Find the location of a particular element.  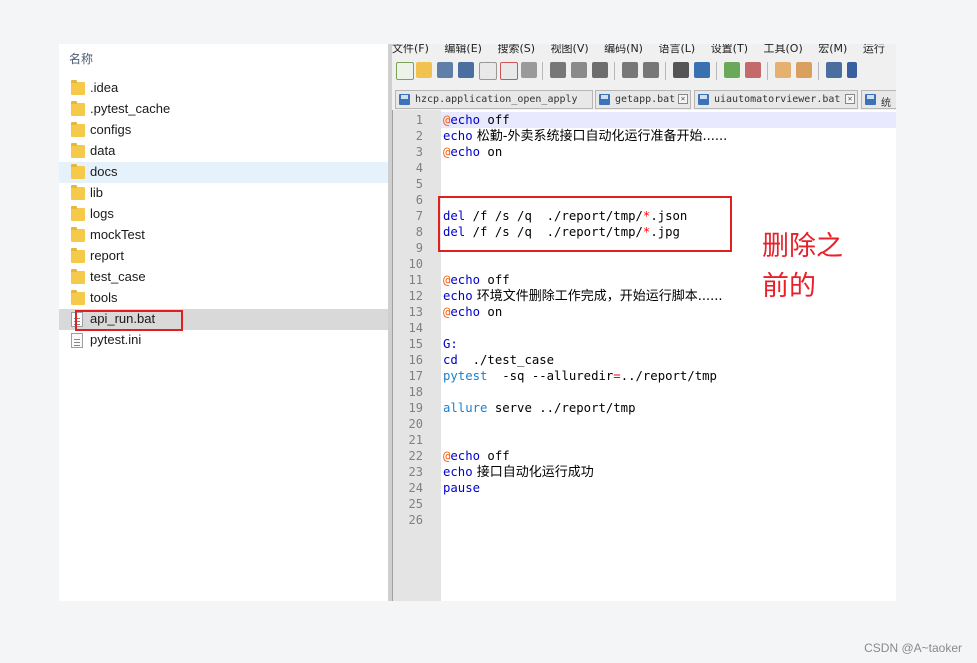

keyword: G: is located at coordinates (450, 344).